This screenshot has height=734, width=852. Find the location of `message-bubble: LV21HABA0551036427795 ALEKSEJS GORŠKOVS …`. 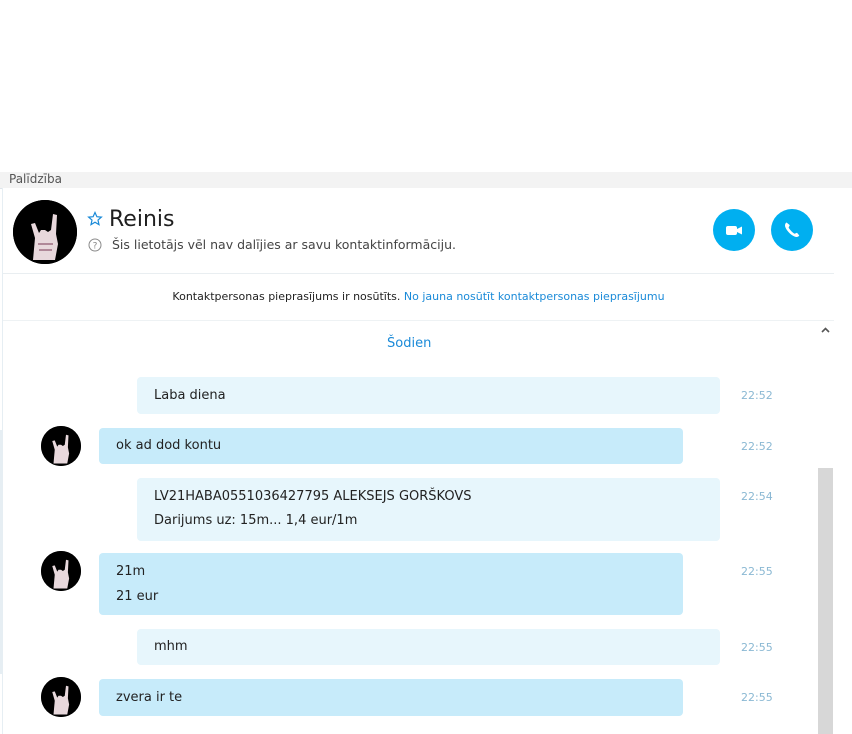

message-bubble: LV21HABA0551036427795 ALEKSEJS GORŠKOVS … is located at coordinates (428, 509).